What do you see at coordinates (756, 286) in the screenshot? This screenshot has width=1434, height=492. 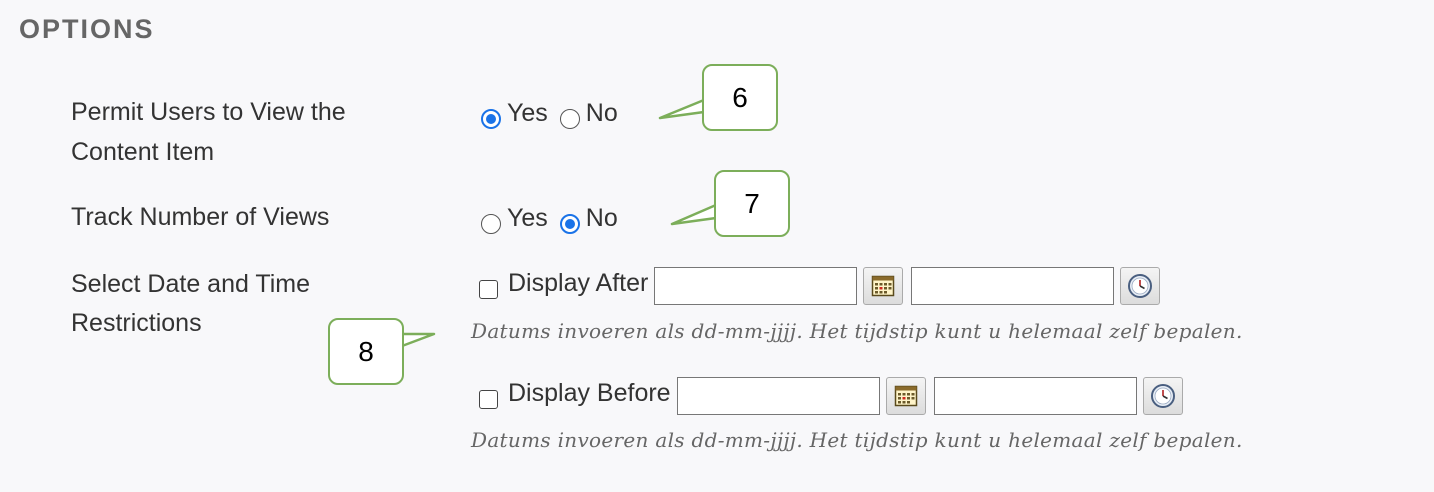 I see `display-after-date-input` at bounding box center [756, 286].